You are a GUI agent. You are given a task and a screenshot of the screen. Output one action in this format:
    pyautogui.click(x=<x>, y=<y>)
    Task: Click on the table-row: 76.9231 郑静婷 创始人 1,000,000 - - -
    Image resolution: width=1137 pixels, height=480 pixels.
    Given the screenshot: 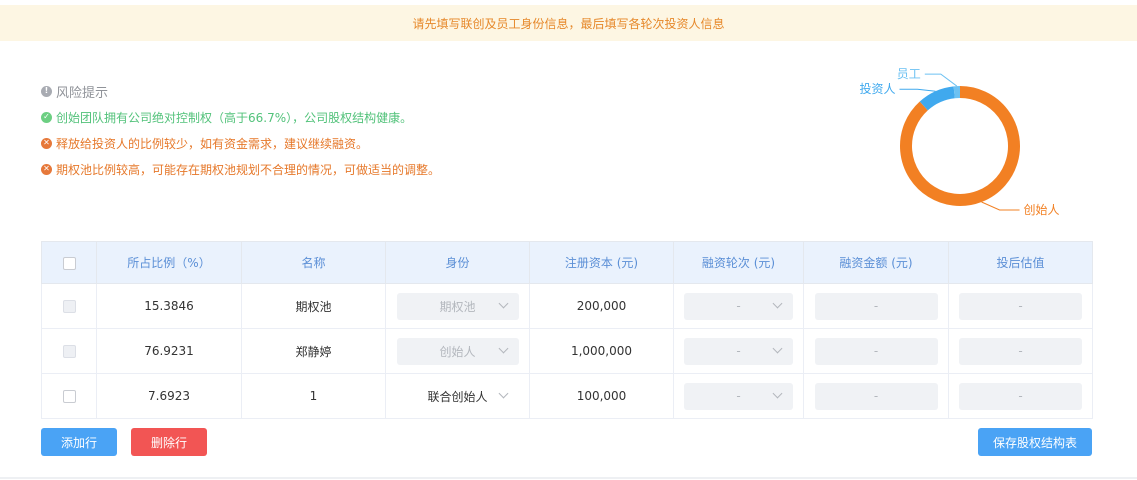 What is the action you would take?
    pyautogui.click(x=567, y=351)
    